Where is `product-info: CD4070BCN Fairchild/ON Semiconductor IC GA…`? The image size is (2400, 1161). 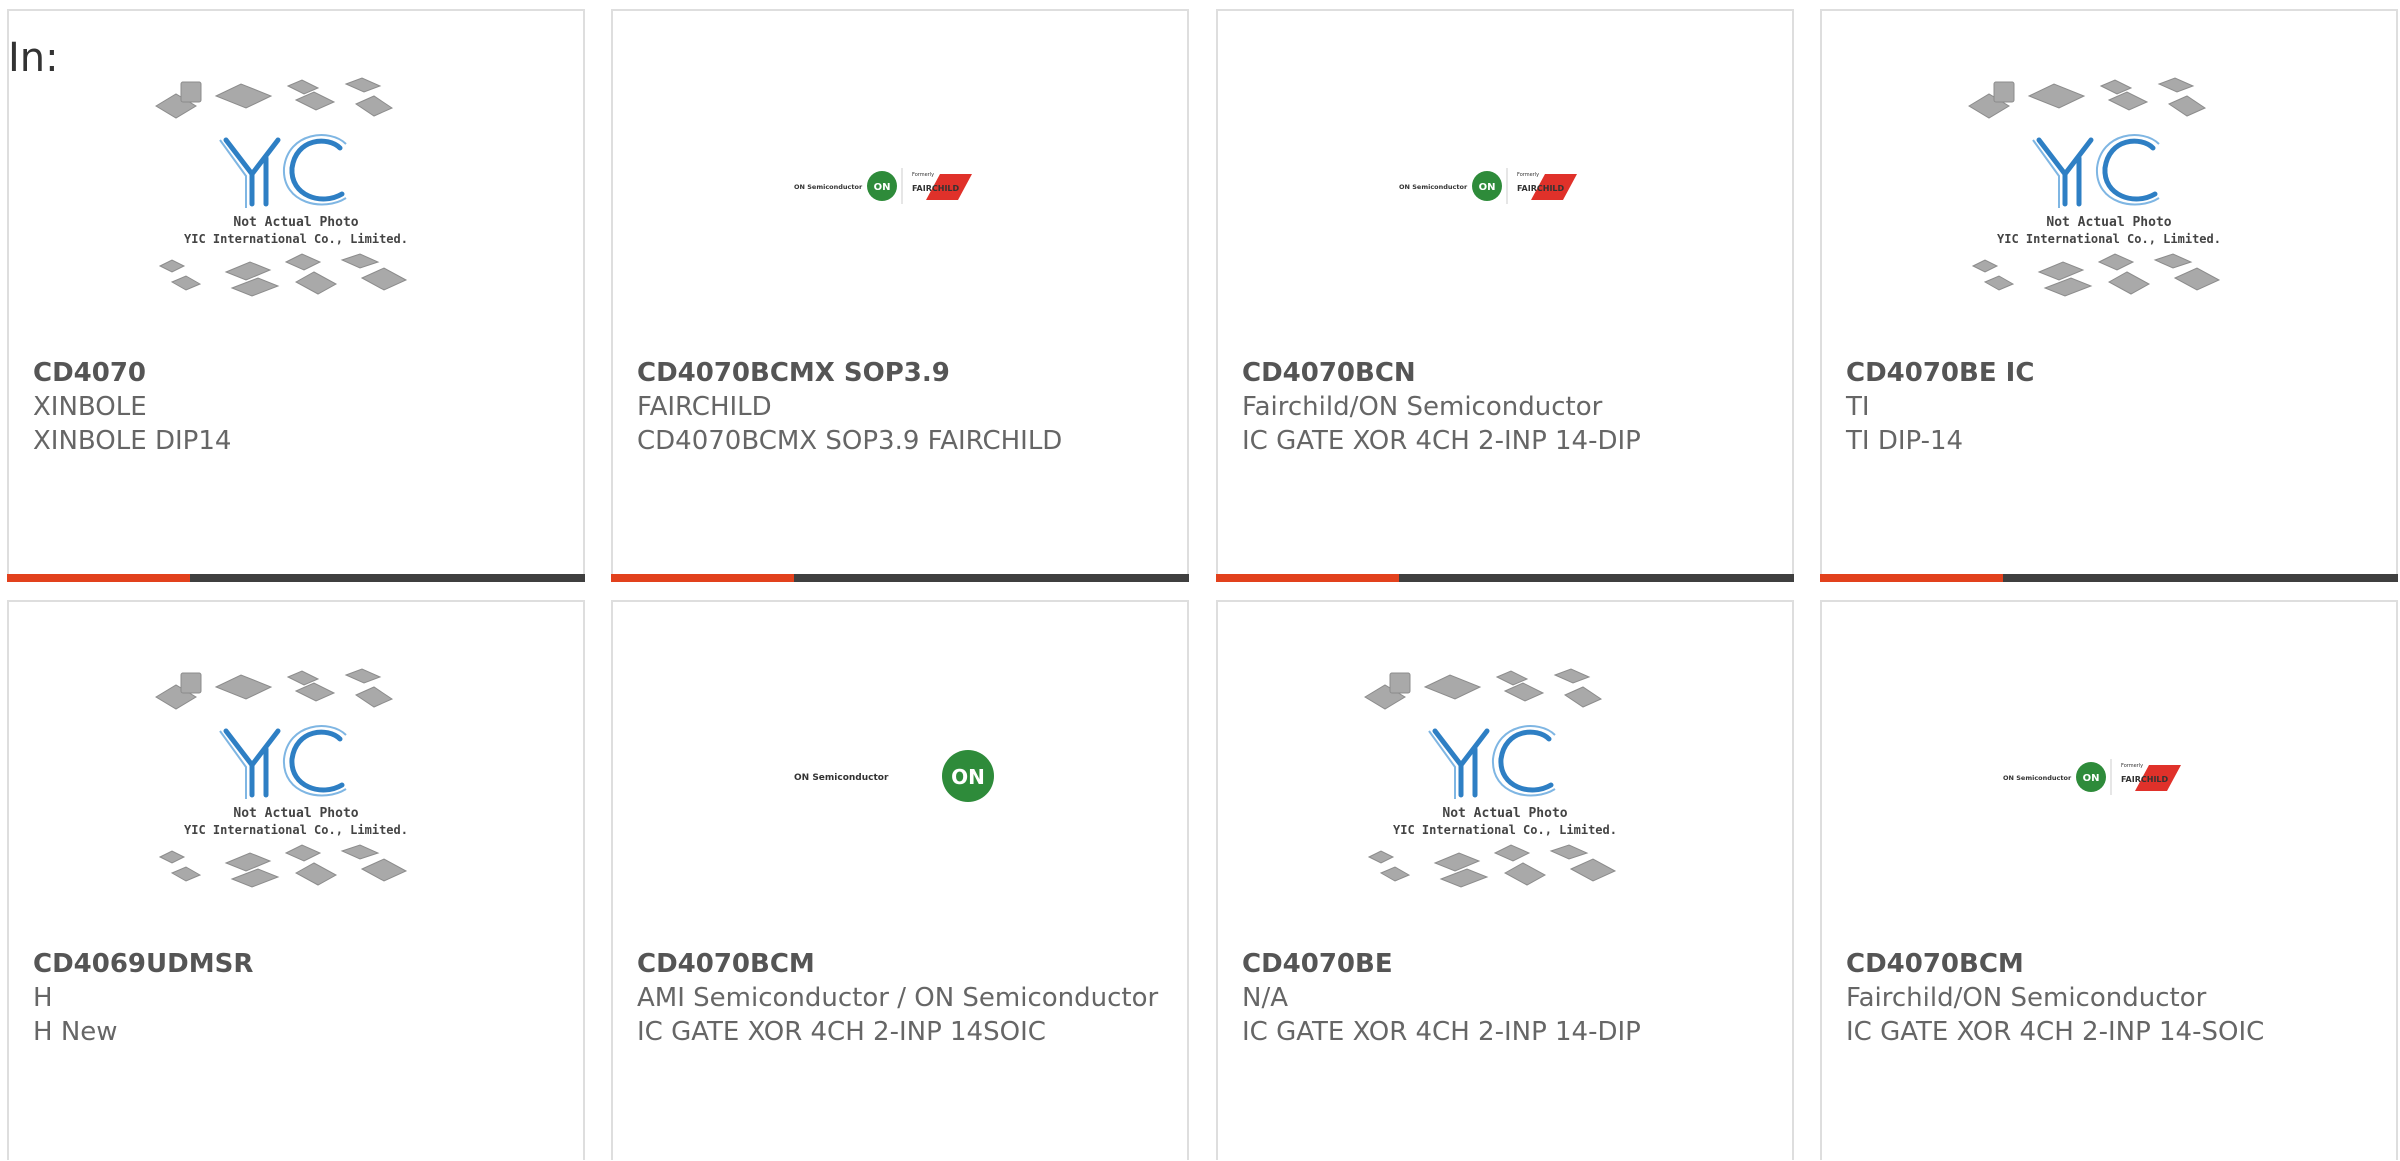 product-info: CD4070BCN Fairchild/ON Semiconductor IC GA… is located at coordinates (1505, 407).